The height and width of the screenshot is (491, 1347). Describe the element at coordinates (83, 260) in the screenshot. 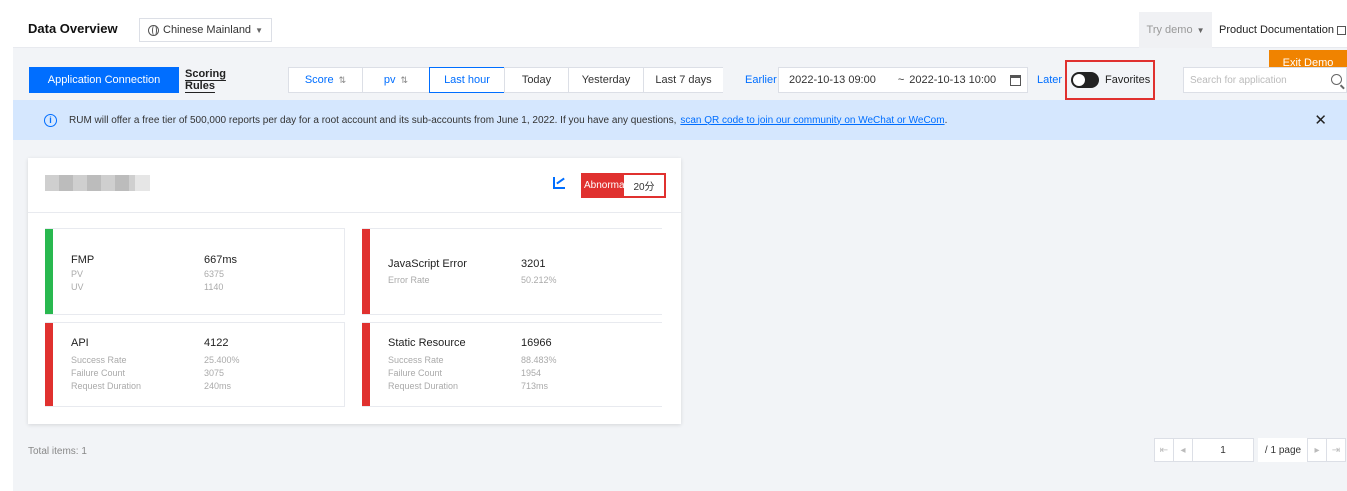

I see `metric-name: FMP` at that location.